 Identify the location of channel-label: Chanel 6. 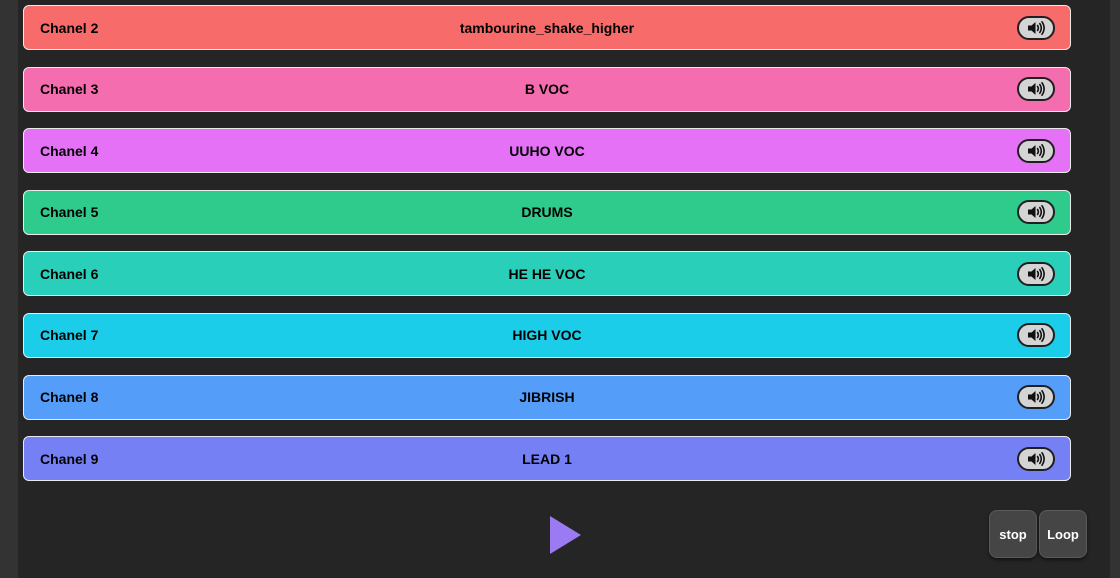
(69, 273).